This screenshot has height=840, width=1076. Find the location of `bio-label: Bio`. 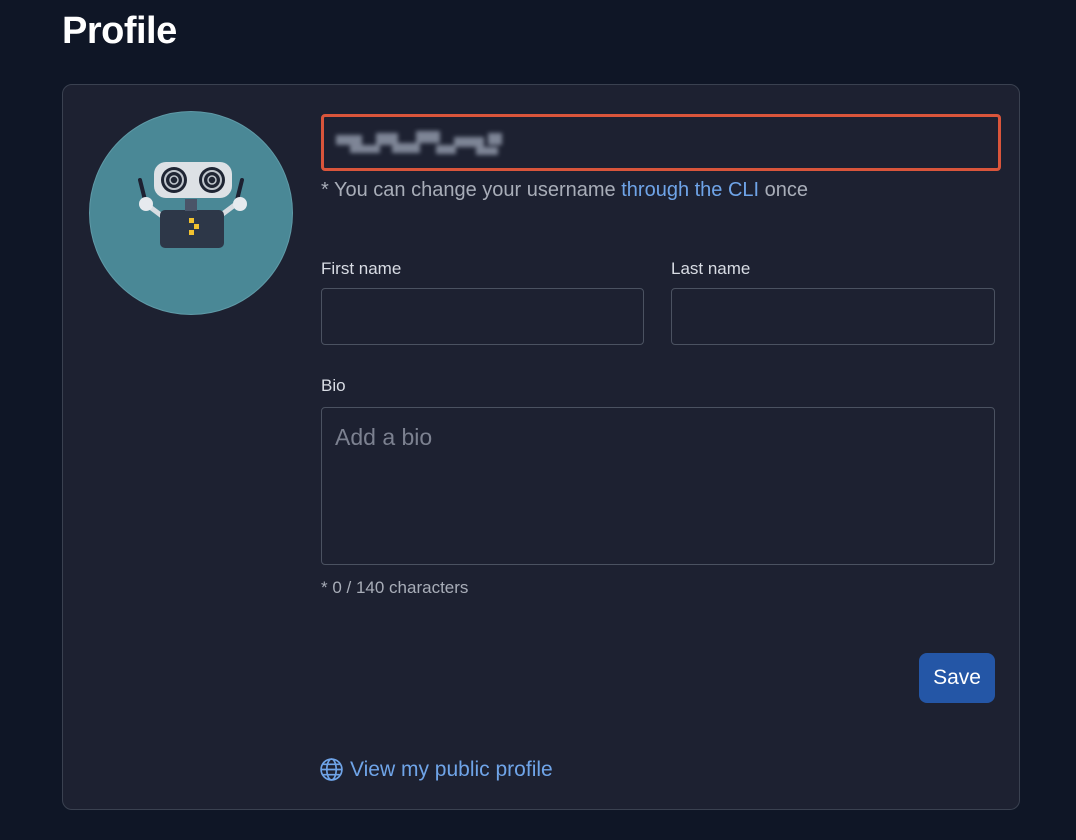

bio-label: Bio is located at coordinates (333, 385).